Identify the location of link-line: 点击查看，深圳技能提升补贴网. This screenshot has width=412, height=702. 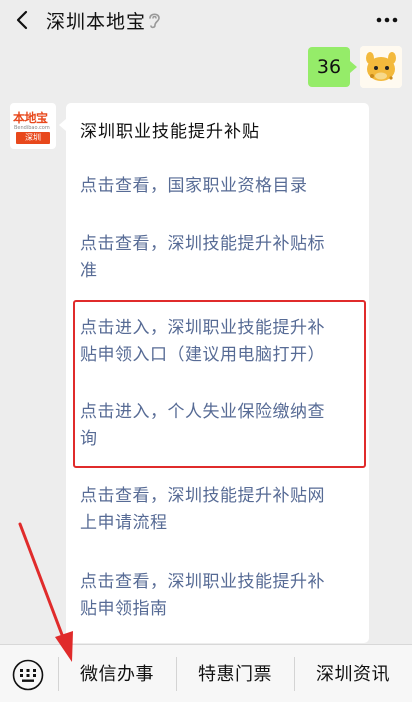
(202, 496).